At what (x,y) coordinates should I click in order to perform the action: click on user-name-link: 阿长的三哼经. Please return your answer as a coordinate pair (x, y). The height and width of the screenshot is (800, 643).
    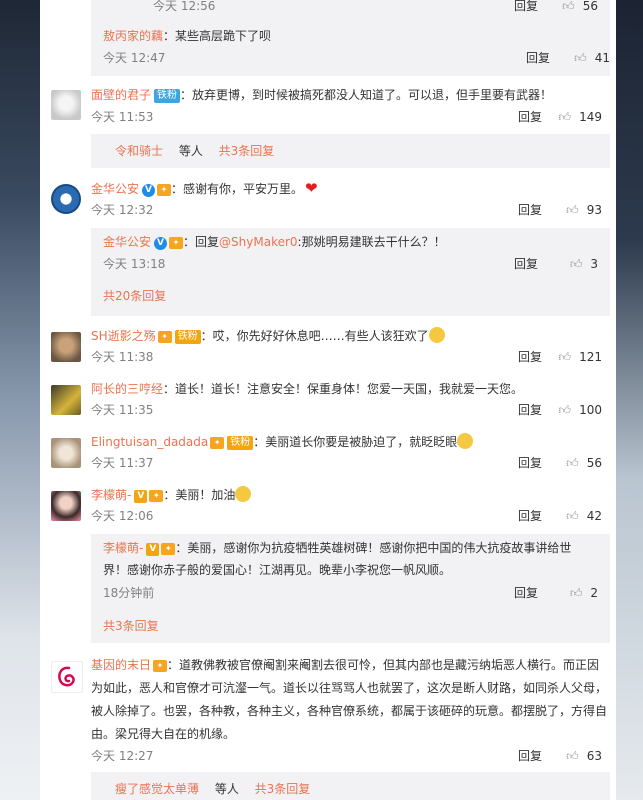
    Looking at the image, I should click on (127, 389).